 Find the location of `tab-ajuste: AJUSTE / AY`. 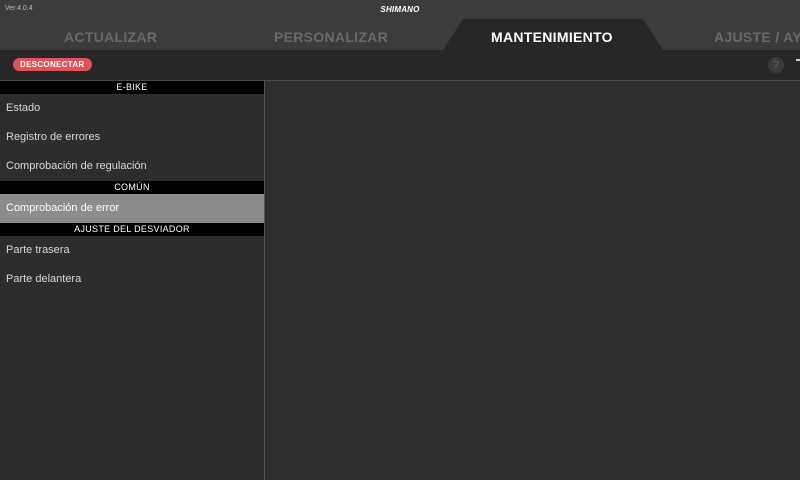

tab-ajuste: AJUSTE / AY is located at coordinates (757, 37).